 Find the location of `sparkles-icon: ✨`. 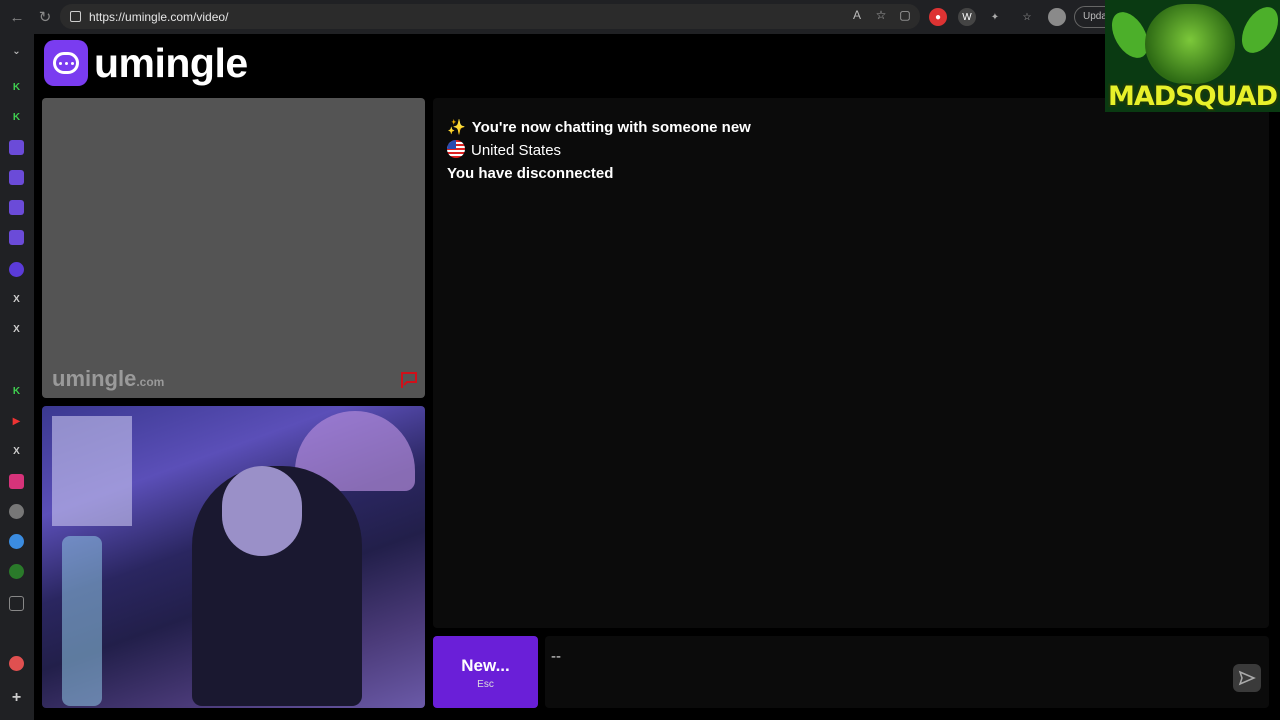

sparkles-icon: ✨ is located at coordinates (456, 127).